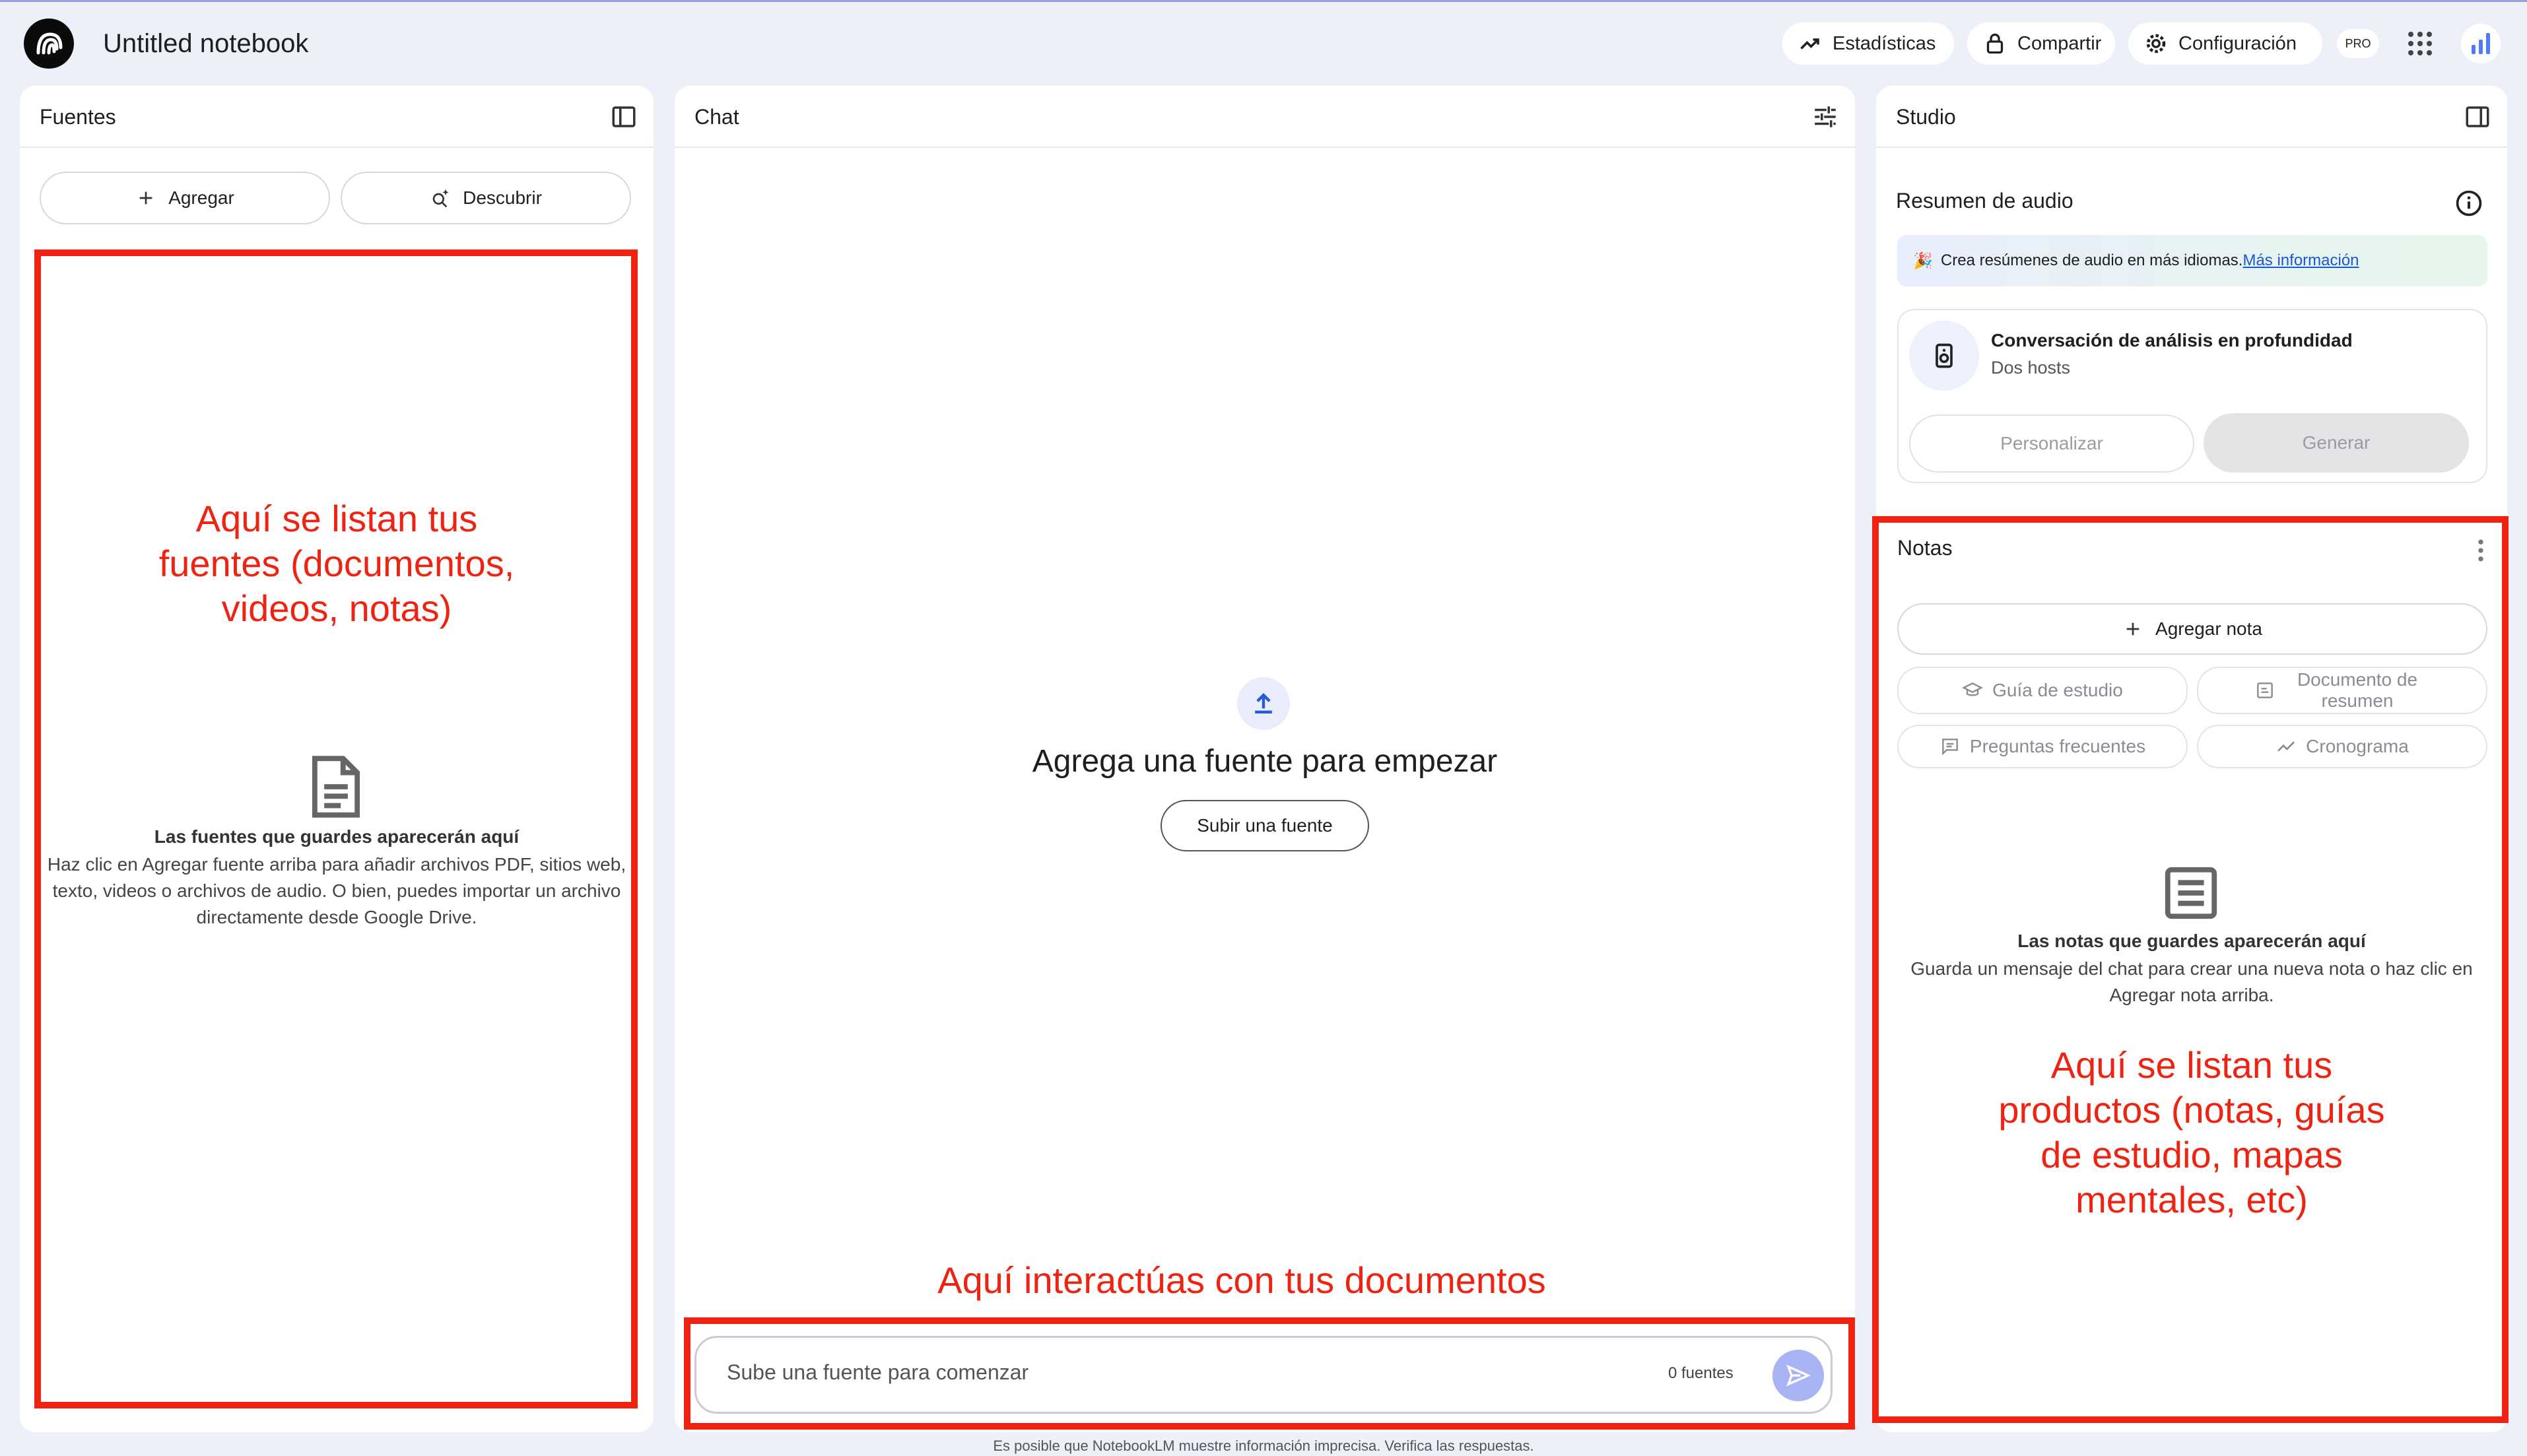 Image resolution: width=2527 pixels, height=1456 pixels. I want to click on banner-link: Más información, so click(2300, 260).